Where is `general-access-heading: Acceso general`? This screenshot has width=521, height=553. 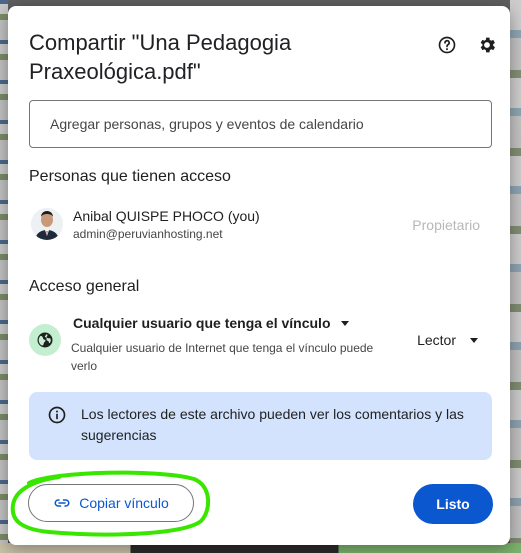 general-access-heading: Acceso general is located at coordinates (84, 286).